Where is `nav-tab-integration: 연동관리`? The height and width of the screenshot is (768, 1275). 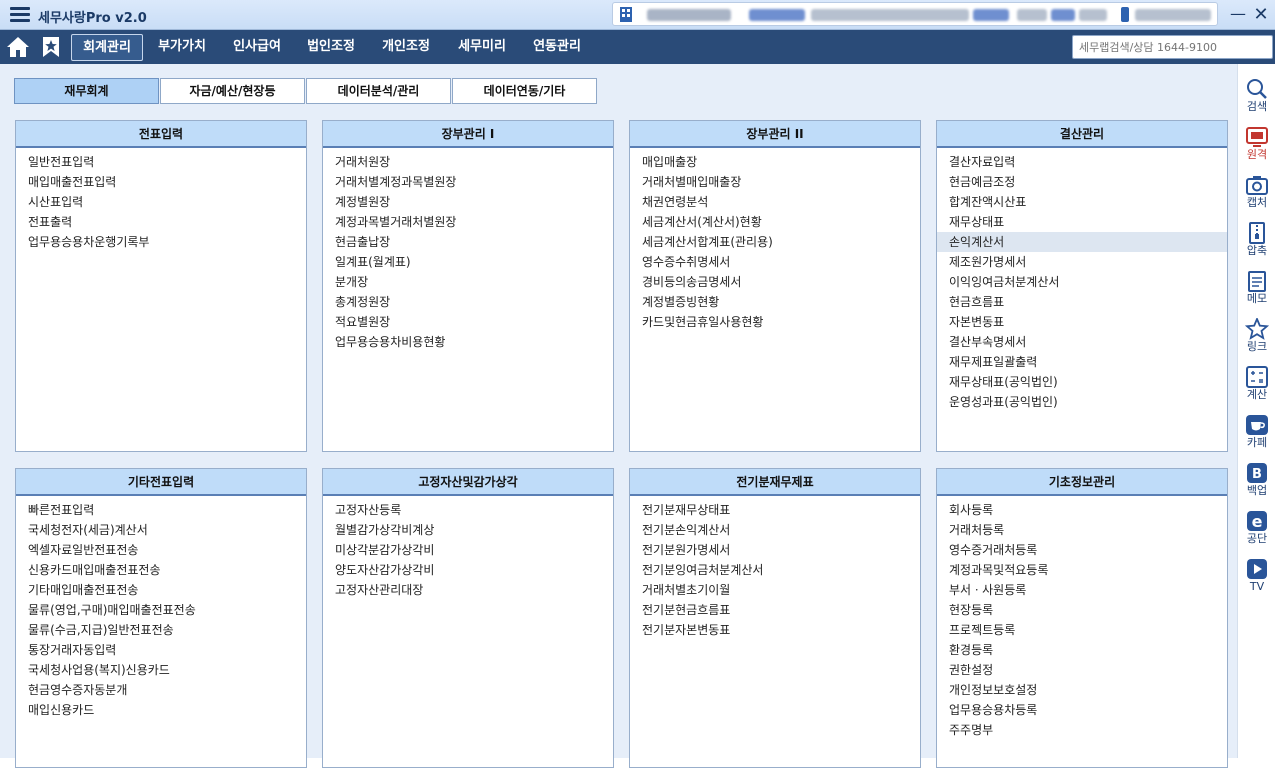 nav-tab-integration: 연동관리 is located at coordinates (557, 47).